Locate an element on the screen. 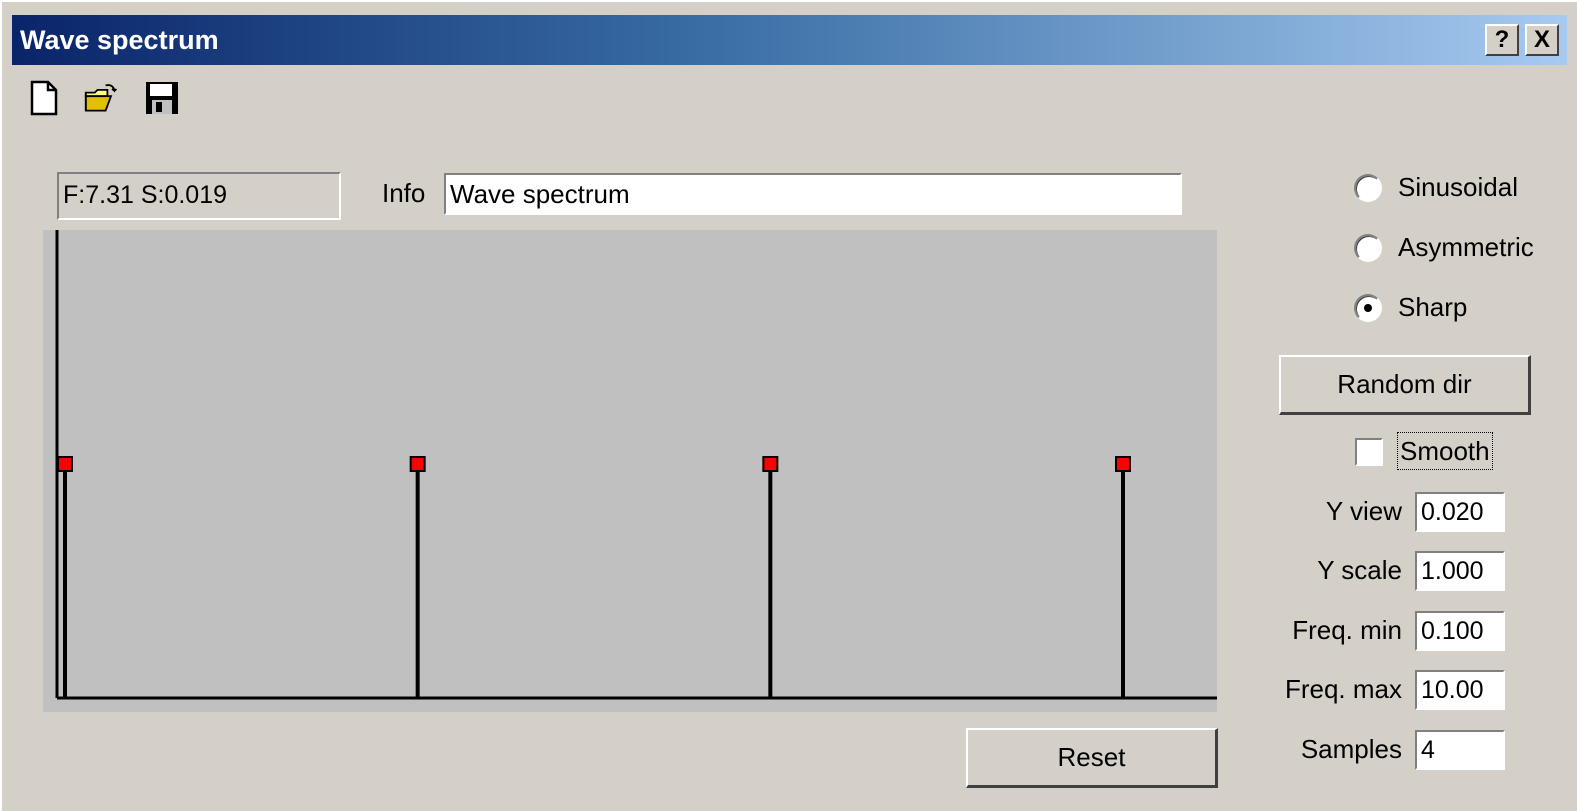 This screenshot has width=1577, height=811. new-file-icon is located at coordinates (44, 98).